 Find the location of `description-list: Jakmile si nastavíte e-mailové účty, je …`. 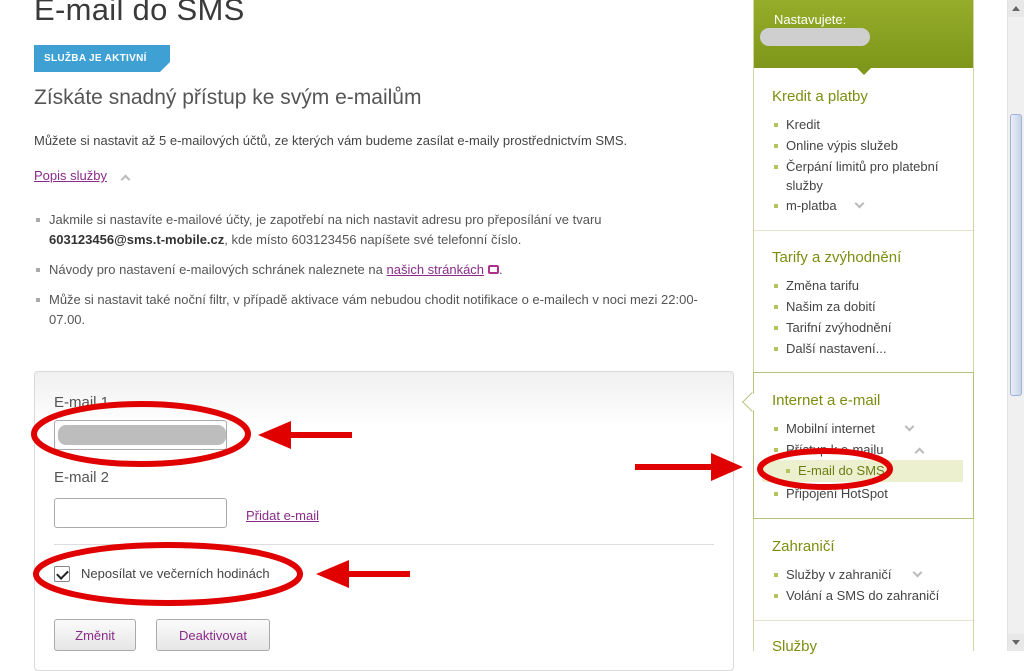

description-list: Jakmile si nastavíte e-mailové účty, je … is located at coordinates (384, 275).